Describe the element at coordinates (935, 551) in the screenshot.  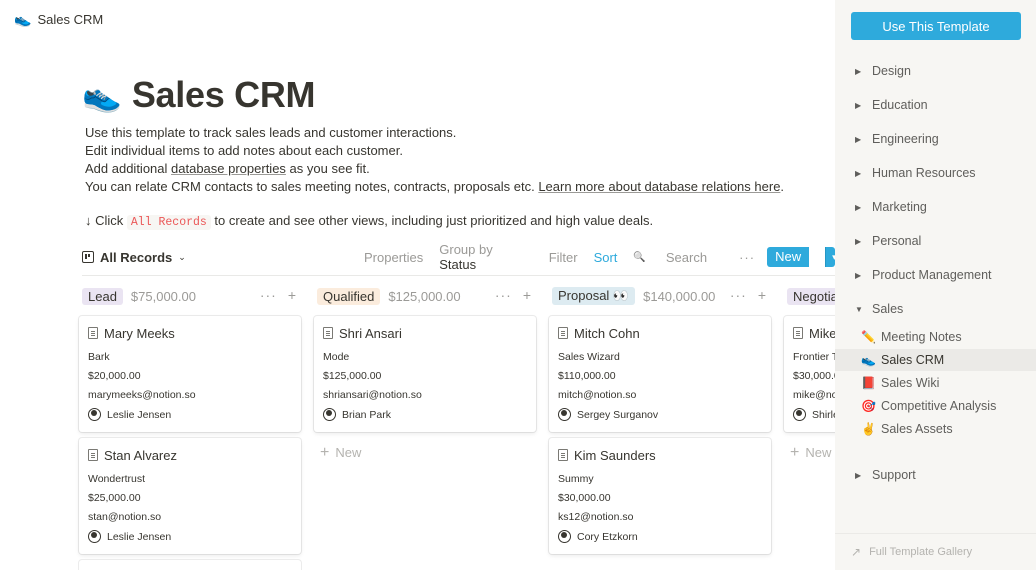
I see `full-template-gallery-link: ↗ Full Template Gallery` at that location.